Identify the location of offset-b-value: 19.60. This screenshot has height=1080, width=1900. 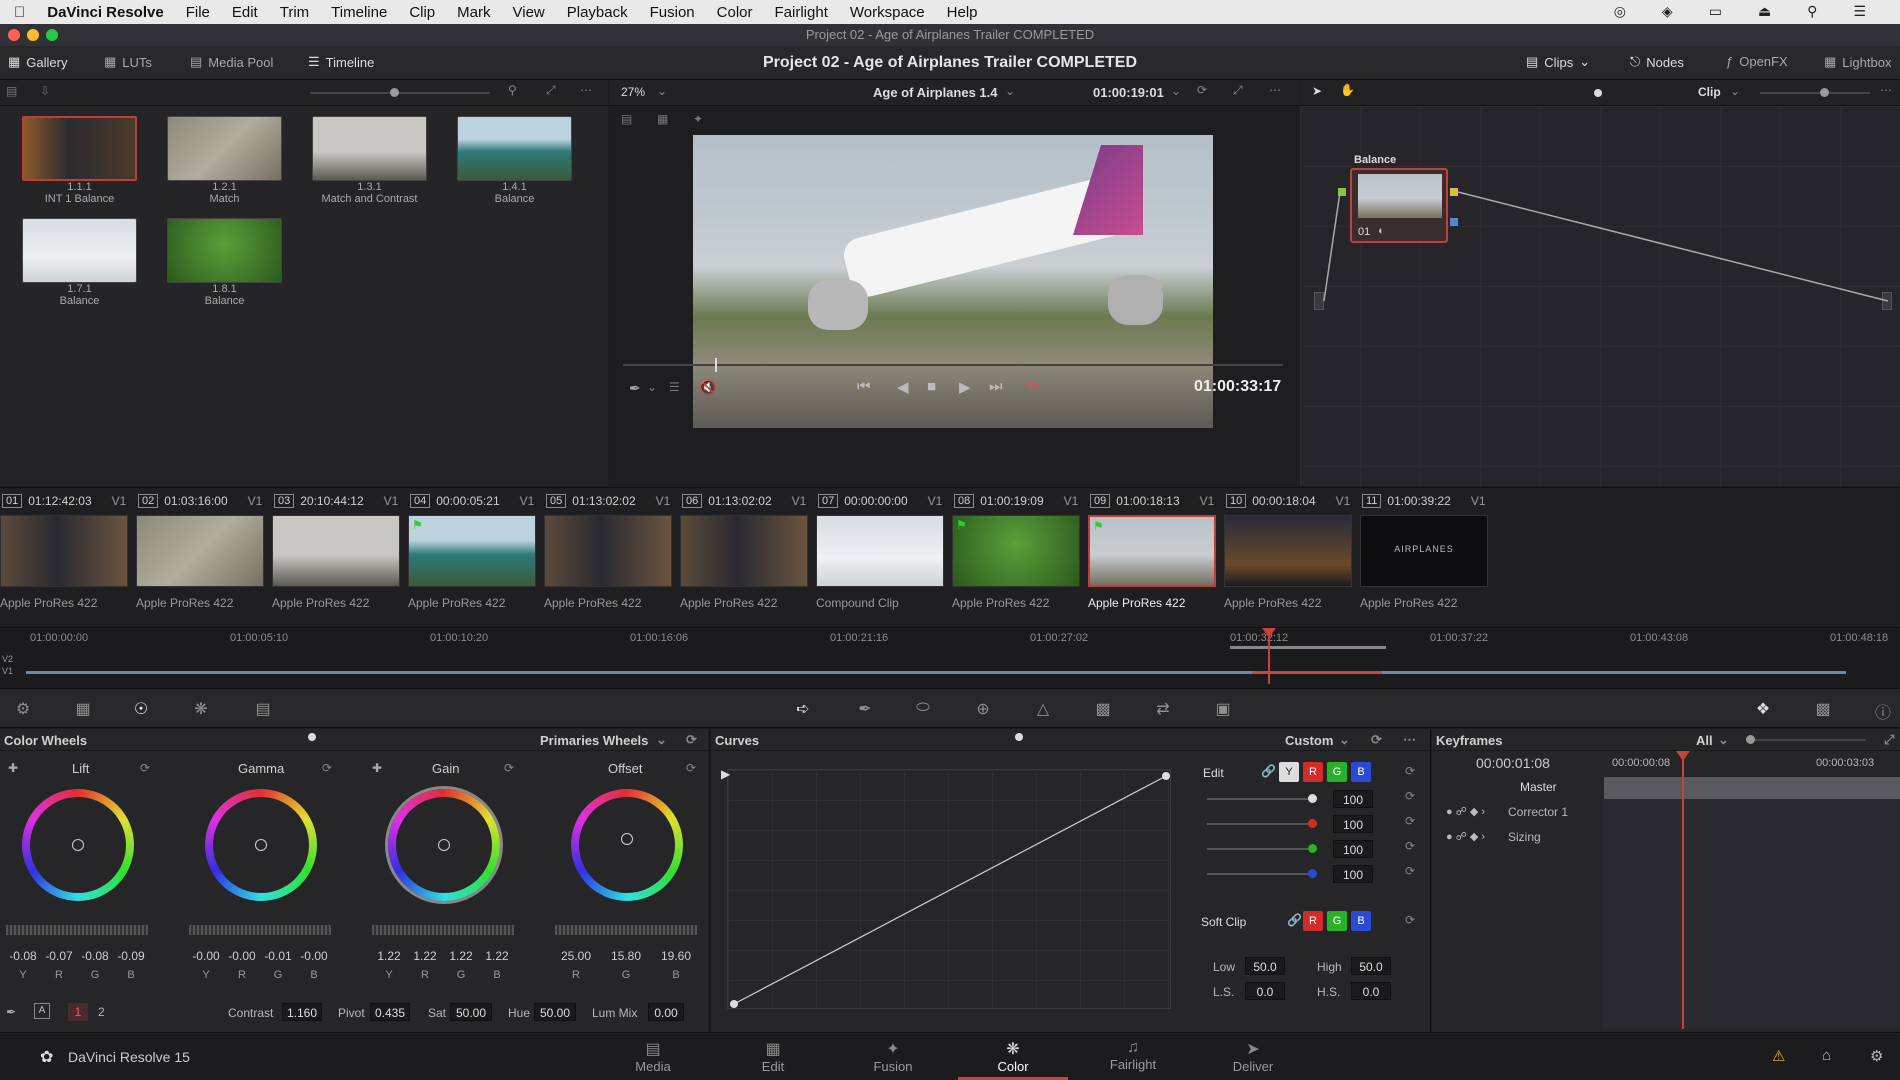
(676, 956).